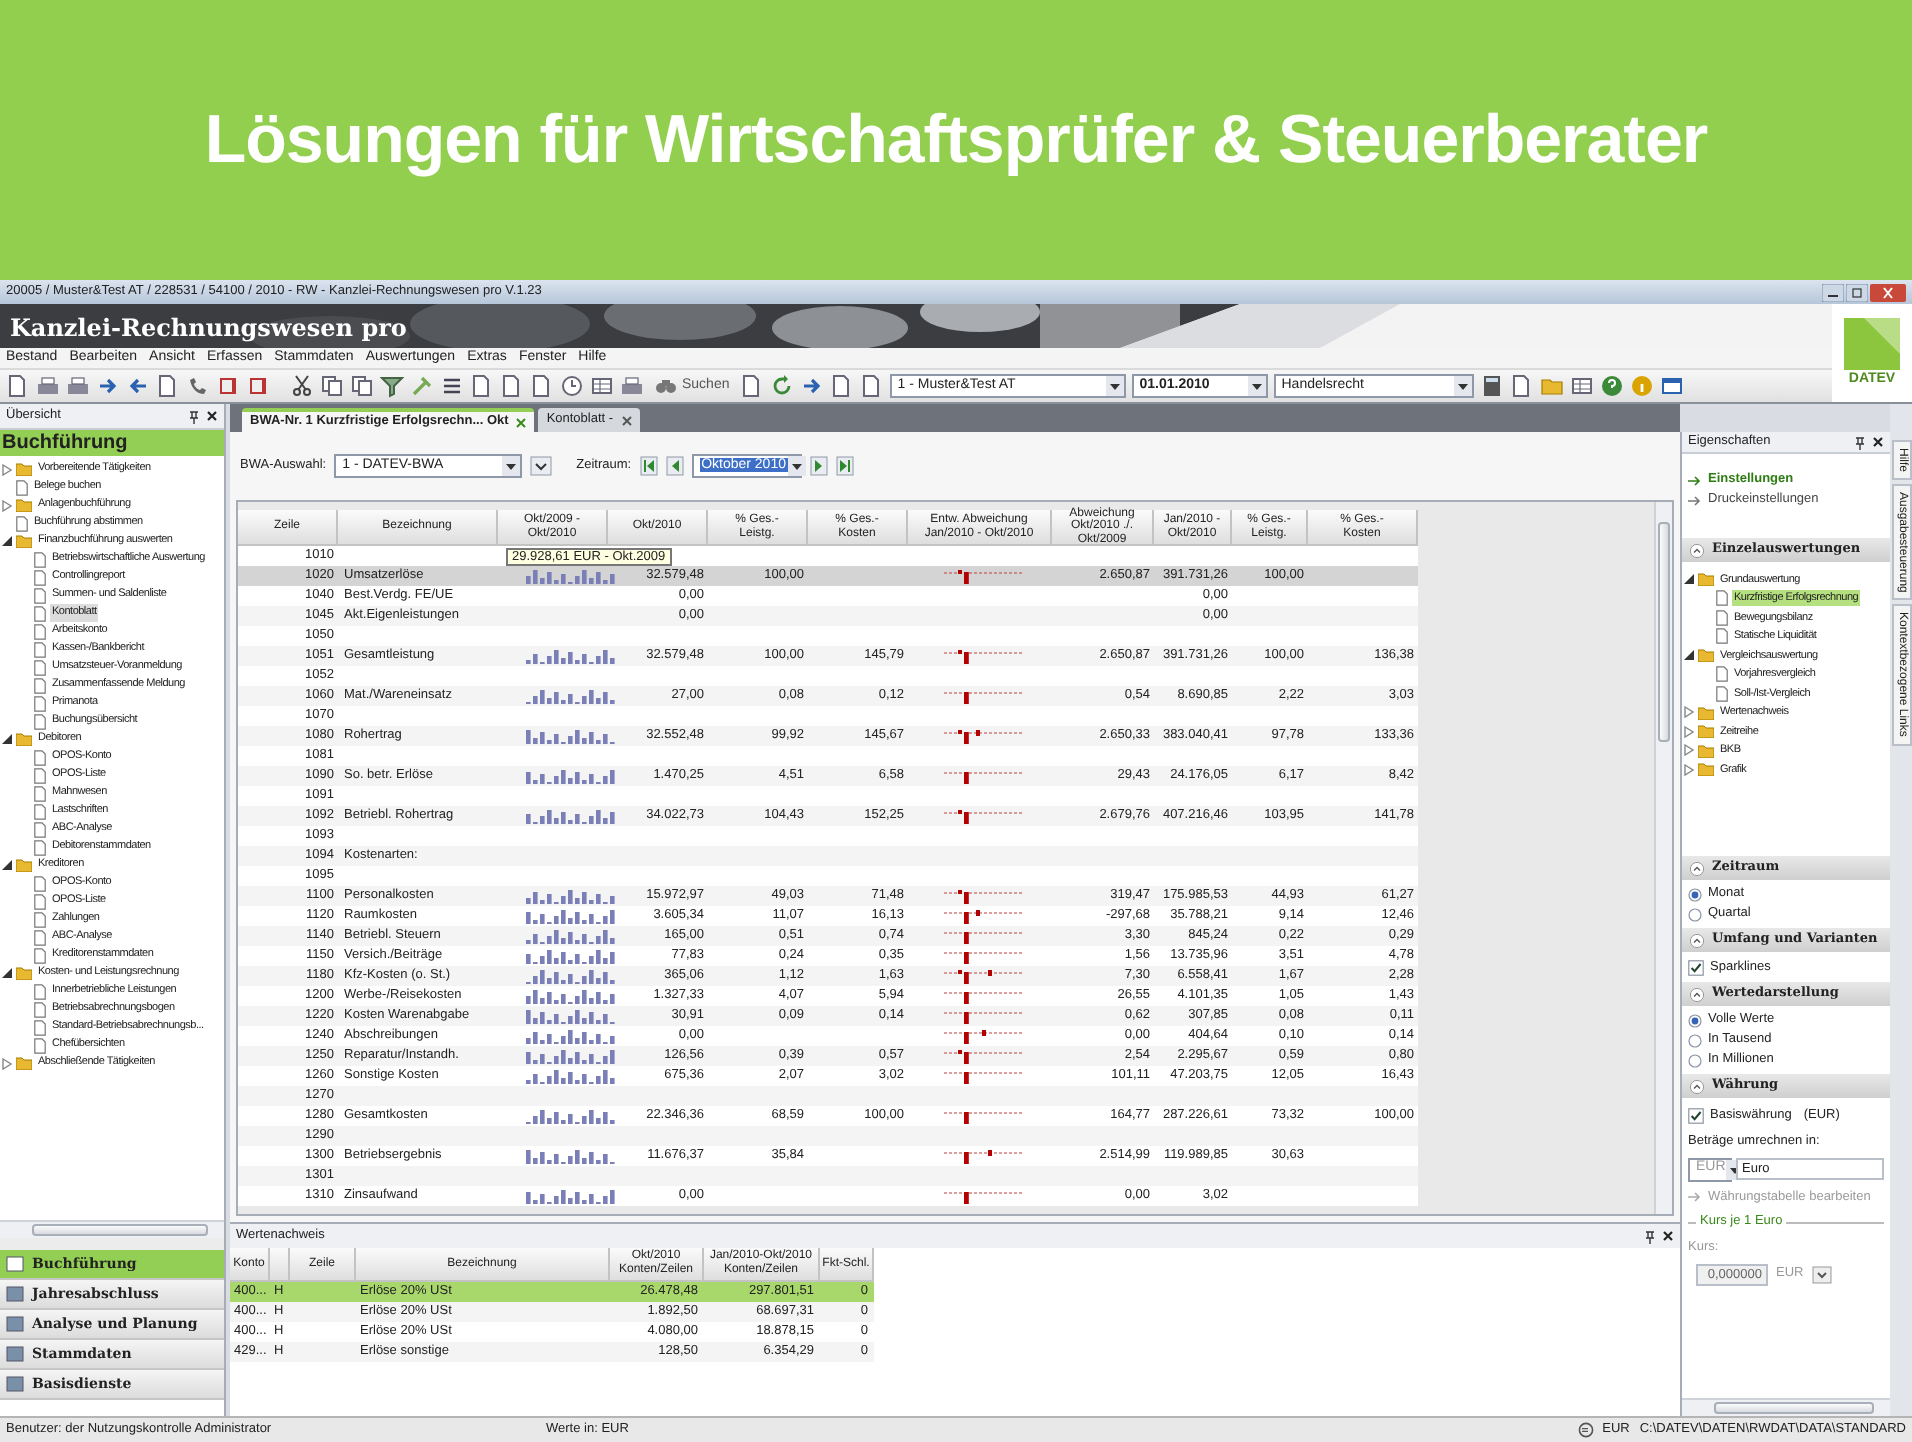 The height and width of the screenshot is (1442, 1912). What do you see at coordinates (1671, 386) in the screenshot?
I see `window-icon` at bounding box center [1671, 386].